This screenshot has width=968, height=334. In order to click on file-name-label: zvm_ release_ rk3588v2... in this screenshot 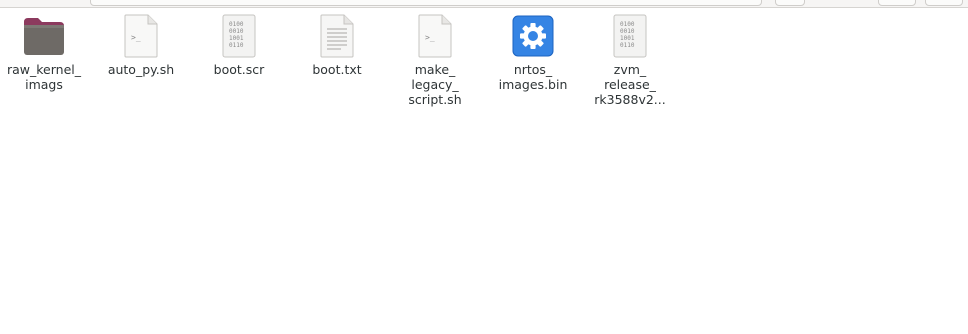, I will do `click(630, 84)`.